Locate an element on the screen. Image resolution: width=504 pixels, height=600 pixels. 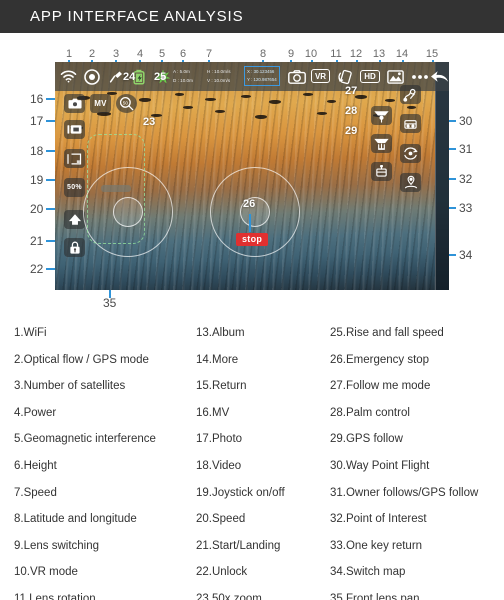
zoom-50x-button: 50 is located at coordinates (126, 103).